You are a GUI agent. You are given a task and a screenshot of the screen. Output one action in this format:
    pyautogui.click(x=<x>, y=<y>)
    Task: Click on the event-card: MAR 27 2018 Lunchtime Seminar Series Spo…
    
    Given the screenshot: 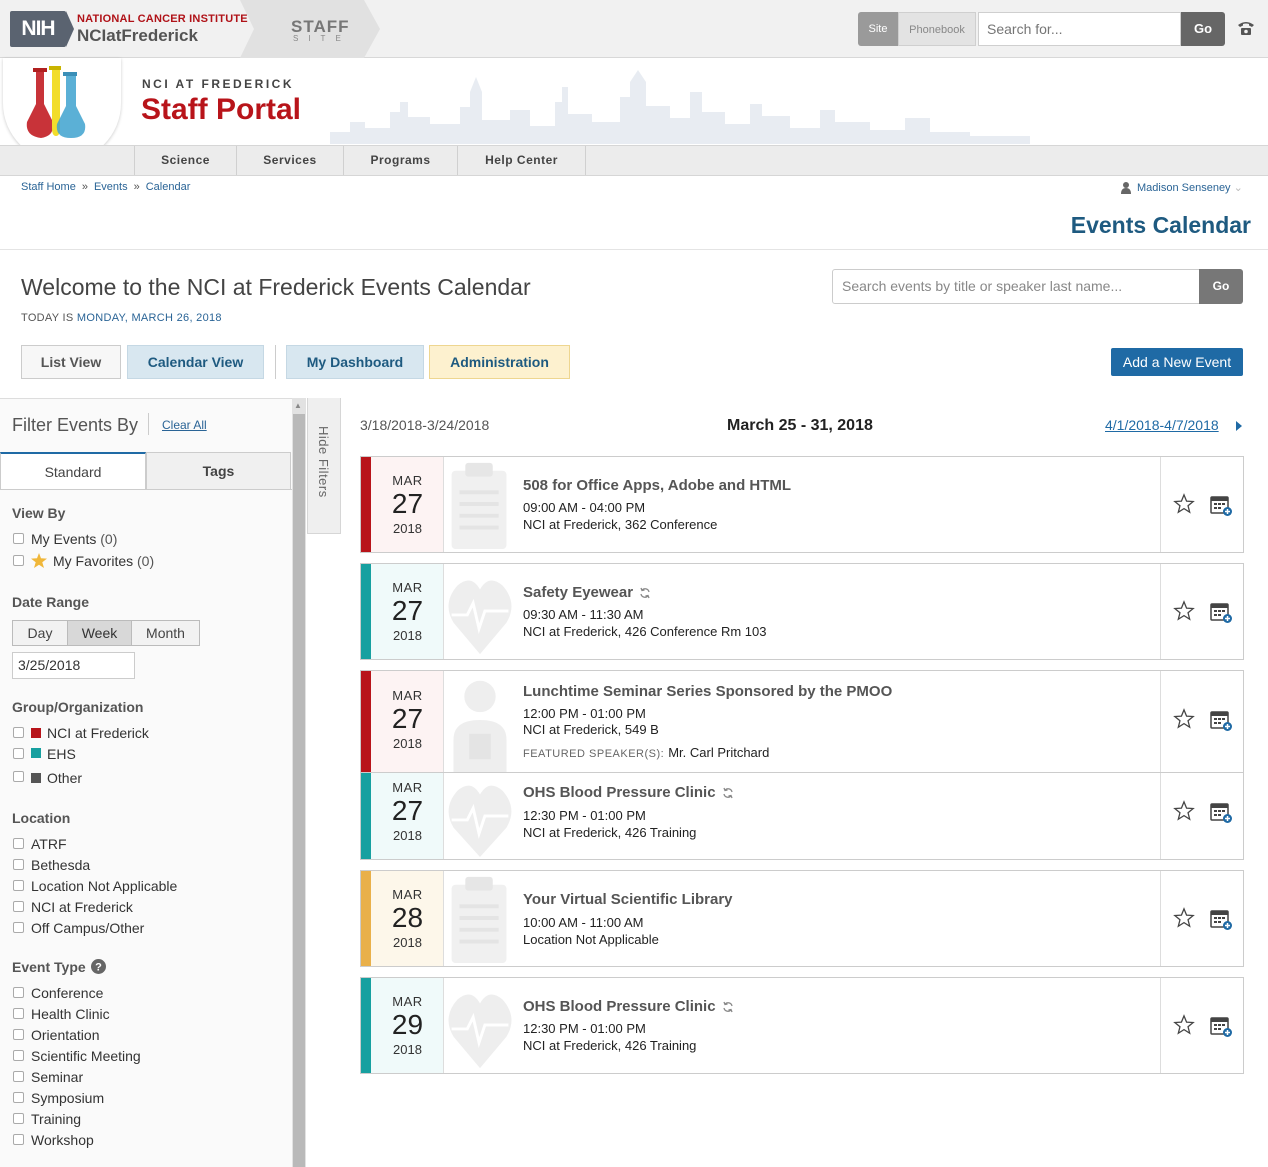 What is the action you would take?
    pyautogui.click(x=802, y=721)
    